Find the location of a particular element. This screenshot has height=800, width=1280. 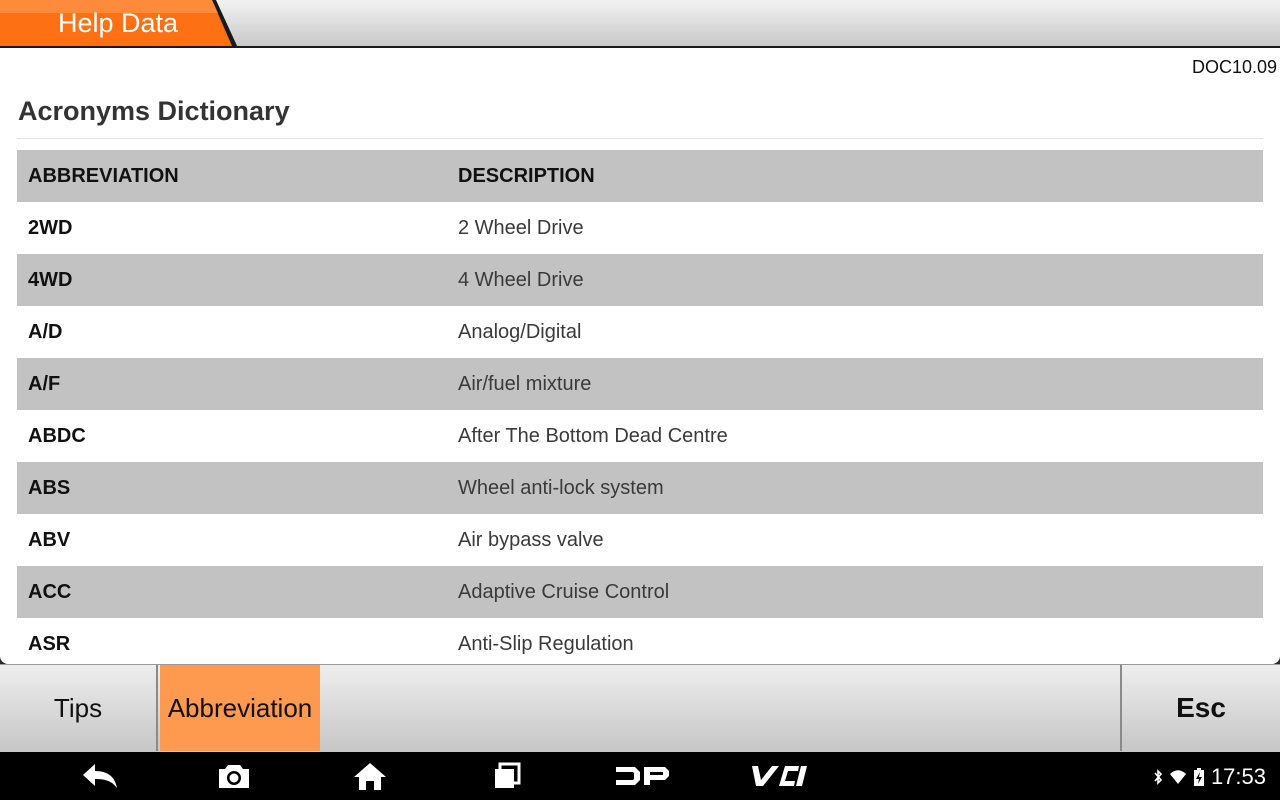

page-header-title: Help Data is located at coordinates (118, 23).